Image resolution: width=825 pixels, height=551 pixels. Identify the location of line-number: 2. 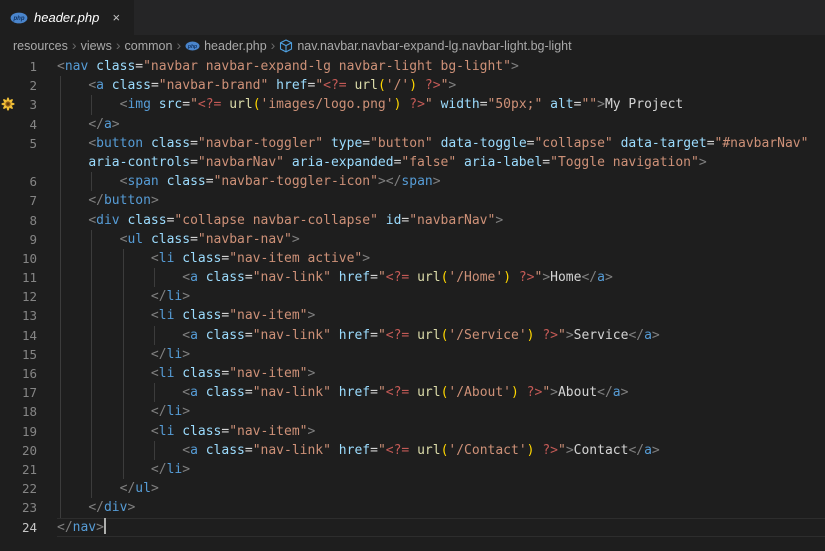
(26, 85).